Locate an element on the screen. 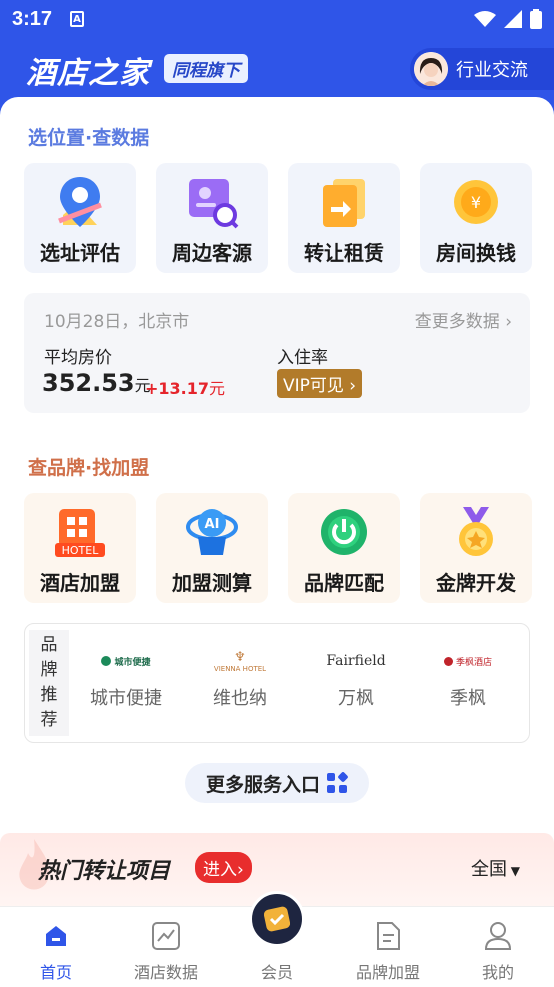 Image resolution: width=554 pixels, height=987 pixels. section-title-brand: 查品牌·找加盟 is located at coordinates (89, 468).